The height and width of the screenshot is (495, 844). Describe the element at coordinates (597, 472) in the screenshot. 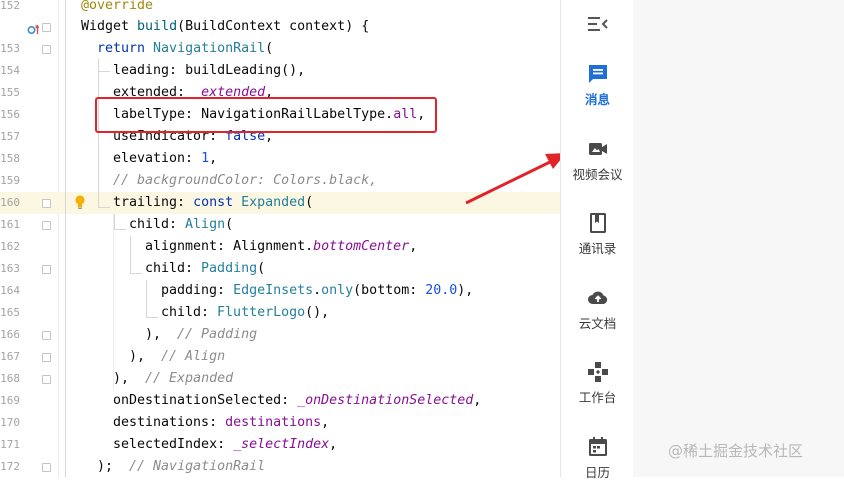

I see `rail-destination-label: 日历` at that location.